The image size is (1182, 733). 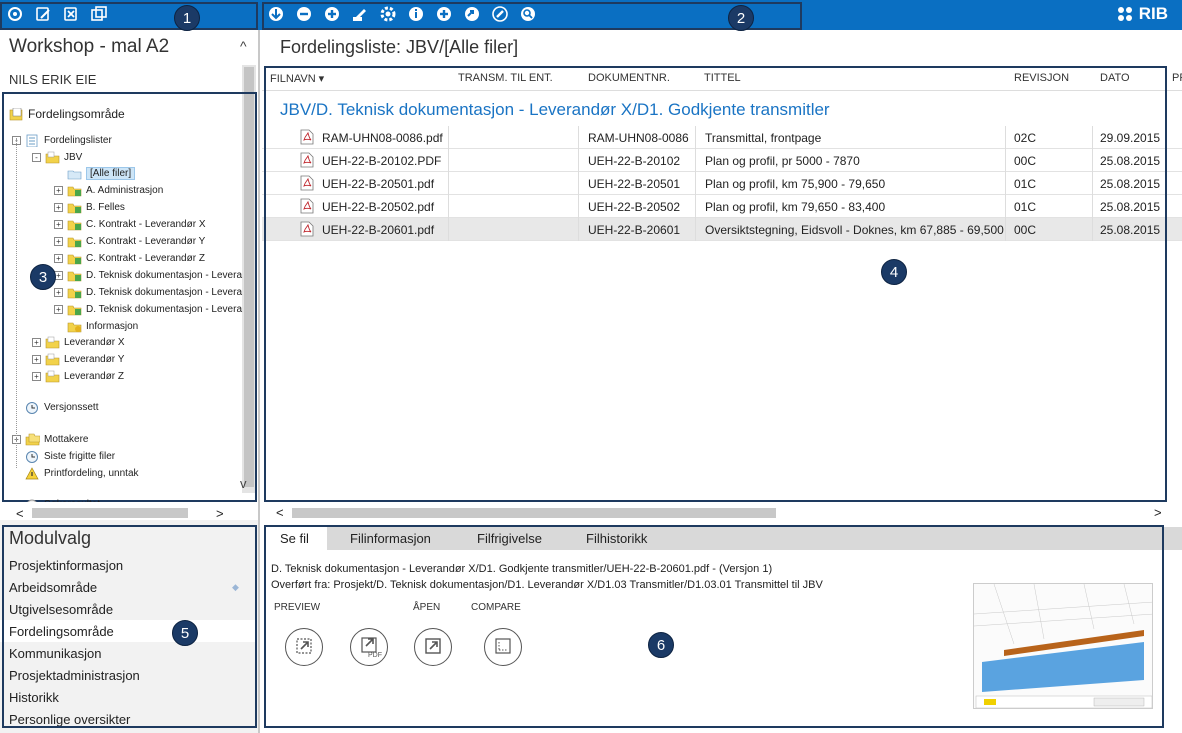 I want to click on list-folder-icon, so click(x=32, y=140).